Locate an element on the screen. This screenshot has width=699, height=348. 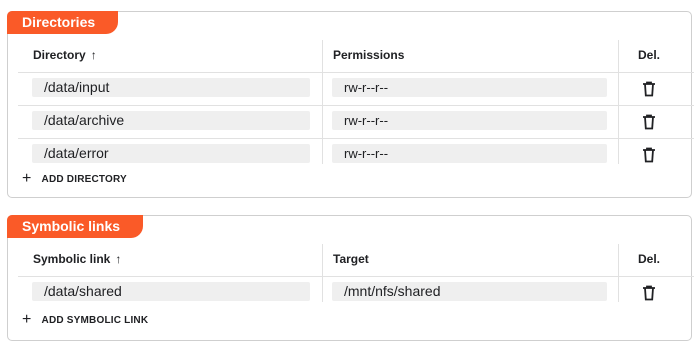
table-row: /data/shared /mnt/nfs/shared is located at coordinates (356, 293).